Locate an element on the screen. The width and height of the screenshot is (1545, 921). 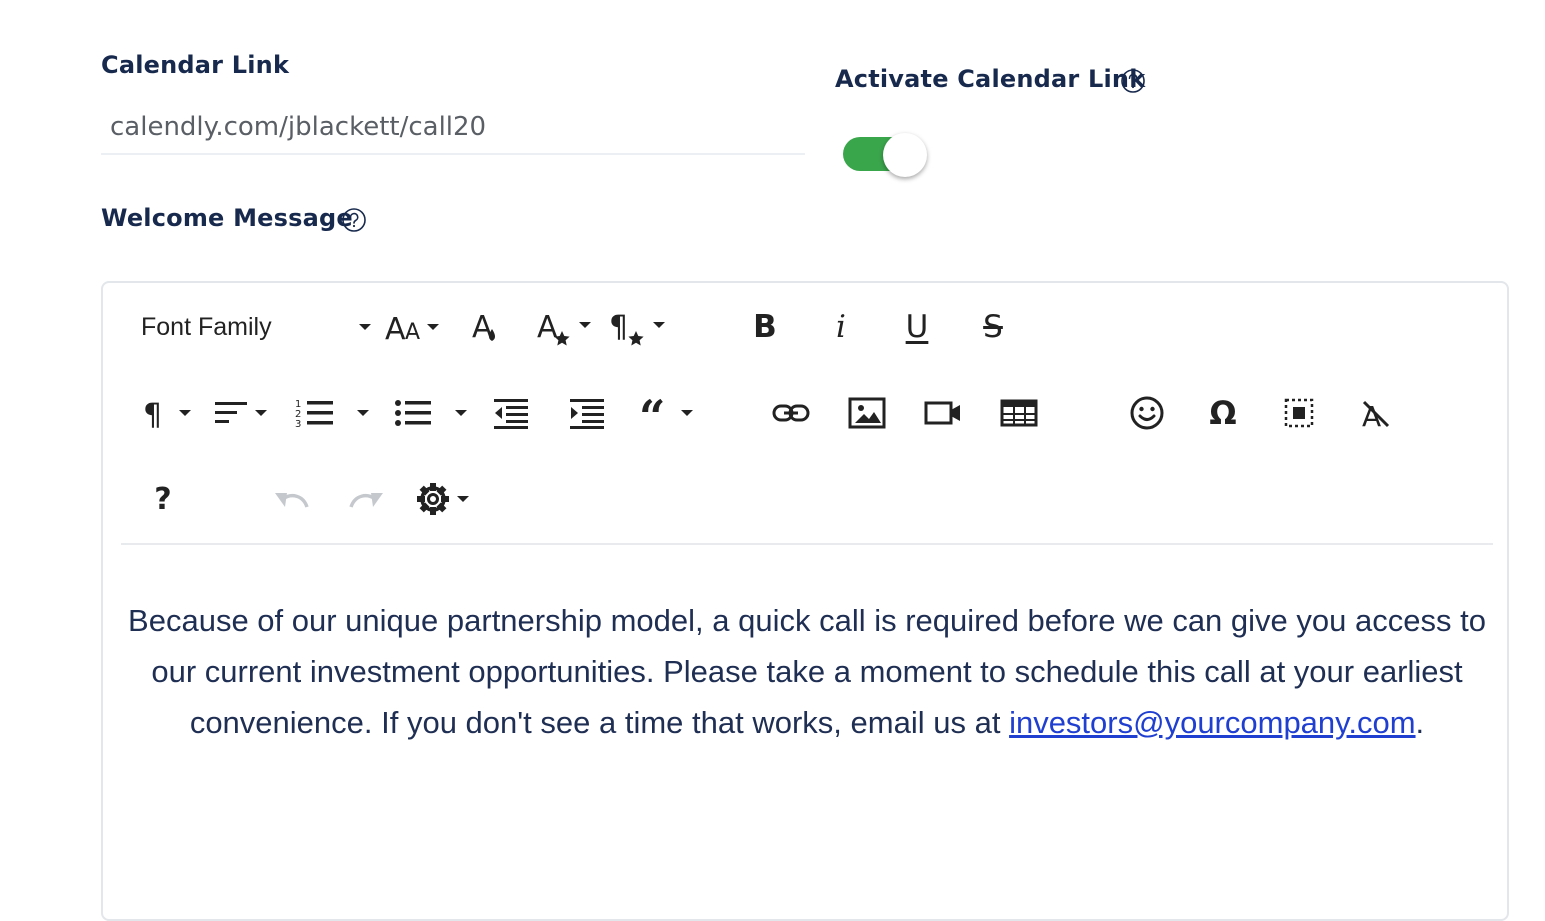
text-color-icon: A is located at coordinates (483, 327).